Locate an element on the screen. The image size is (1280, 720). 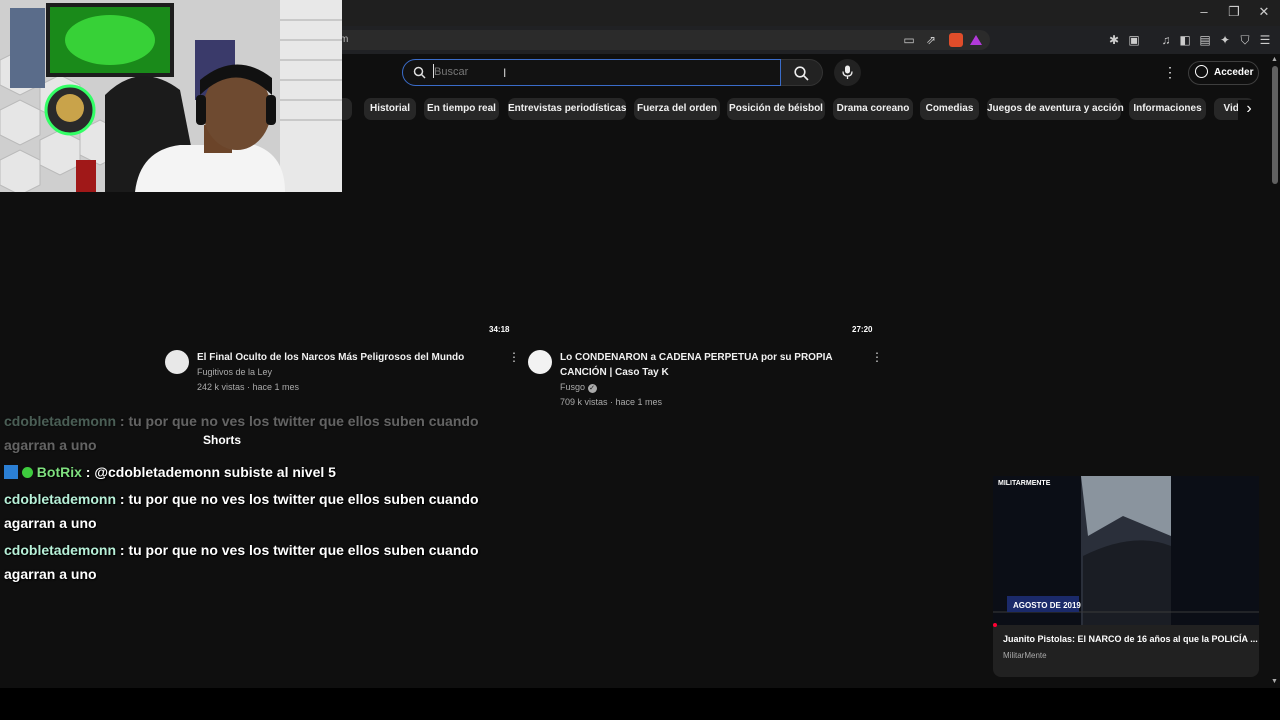
video-channel: Fusgo ✓ is located at coordinates (578, 387).